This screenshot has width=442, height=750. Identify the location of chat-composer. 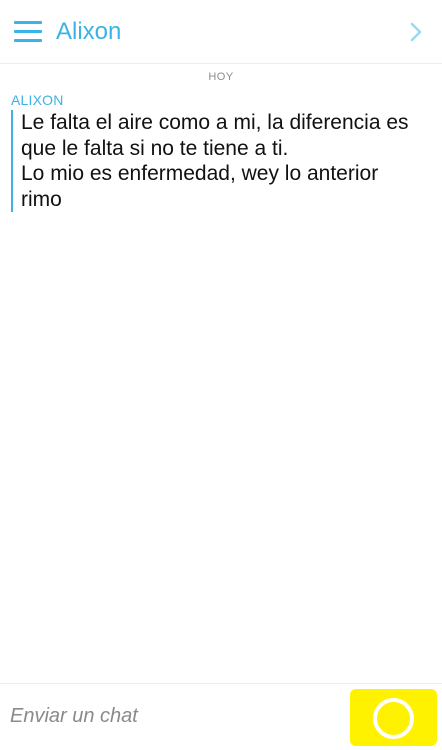
(221, 716).